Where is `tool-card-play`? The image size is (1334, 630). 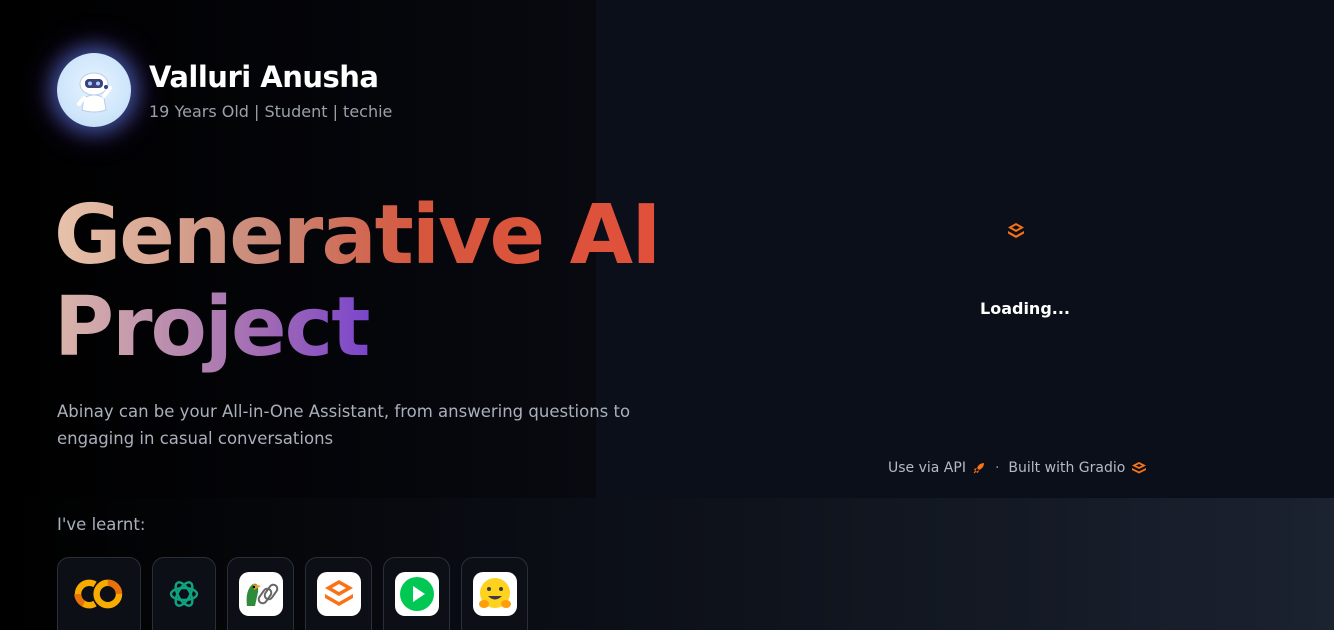 tool-card-play is located at coordinates (416, 593).